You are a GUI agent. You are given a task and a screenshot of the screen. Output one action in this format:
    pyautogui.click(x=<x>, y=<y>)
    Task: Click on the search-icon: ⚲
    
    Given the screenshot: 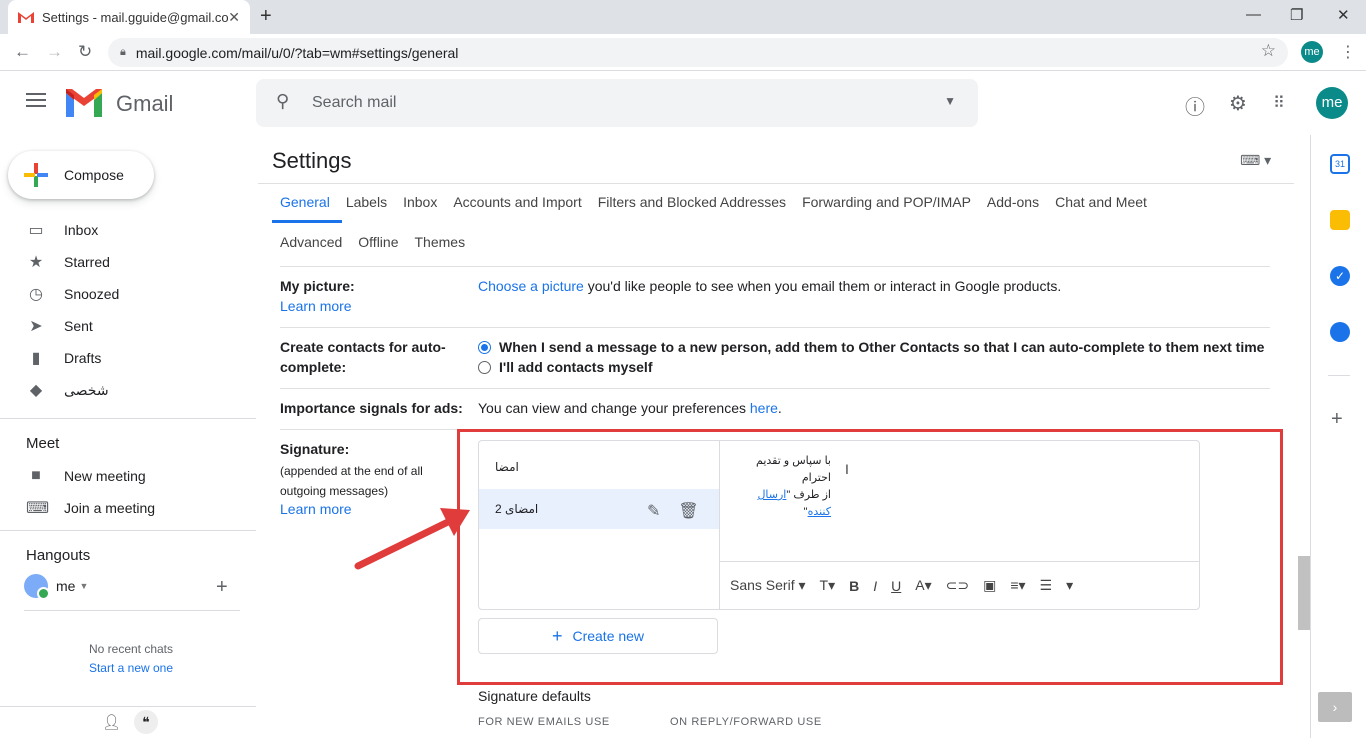 What is the action you would take?
    pyautogui.click(x=282, y=101)
    